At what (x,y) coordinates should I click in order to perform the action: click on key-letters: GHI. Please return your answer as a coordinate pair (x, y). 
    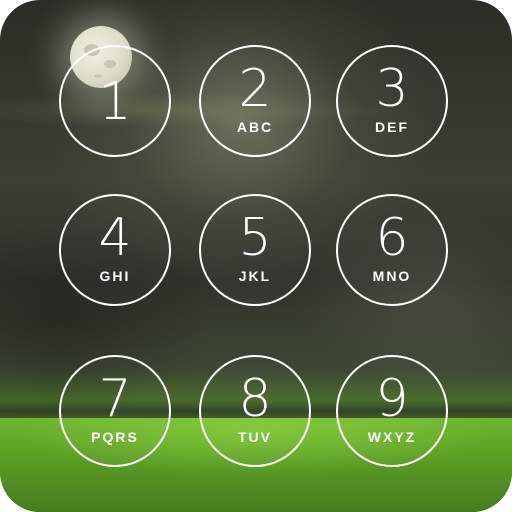
    Looking at the image, I should click on (115, 276).